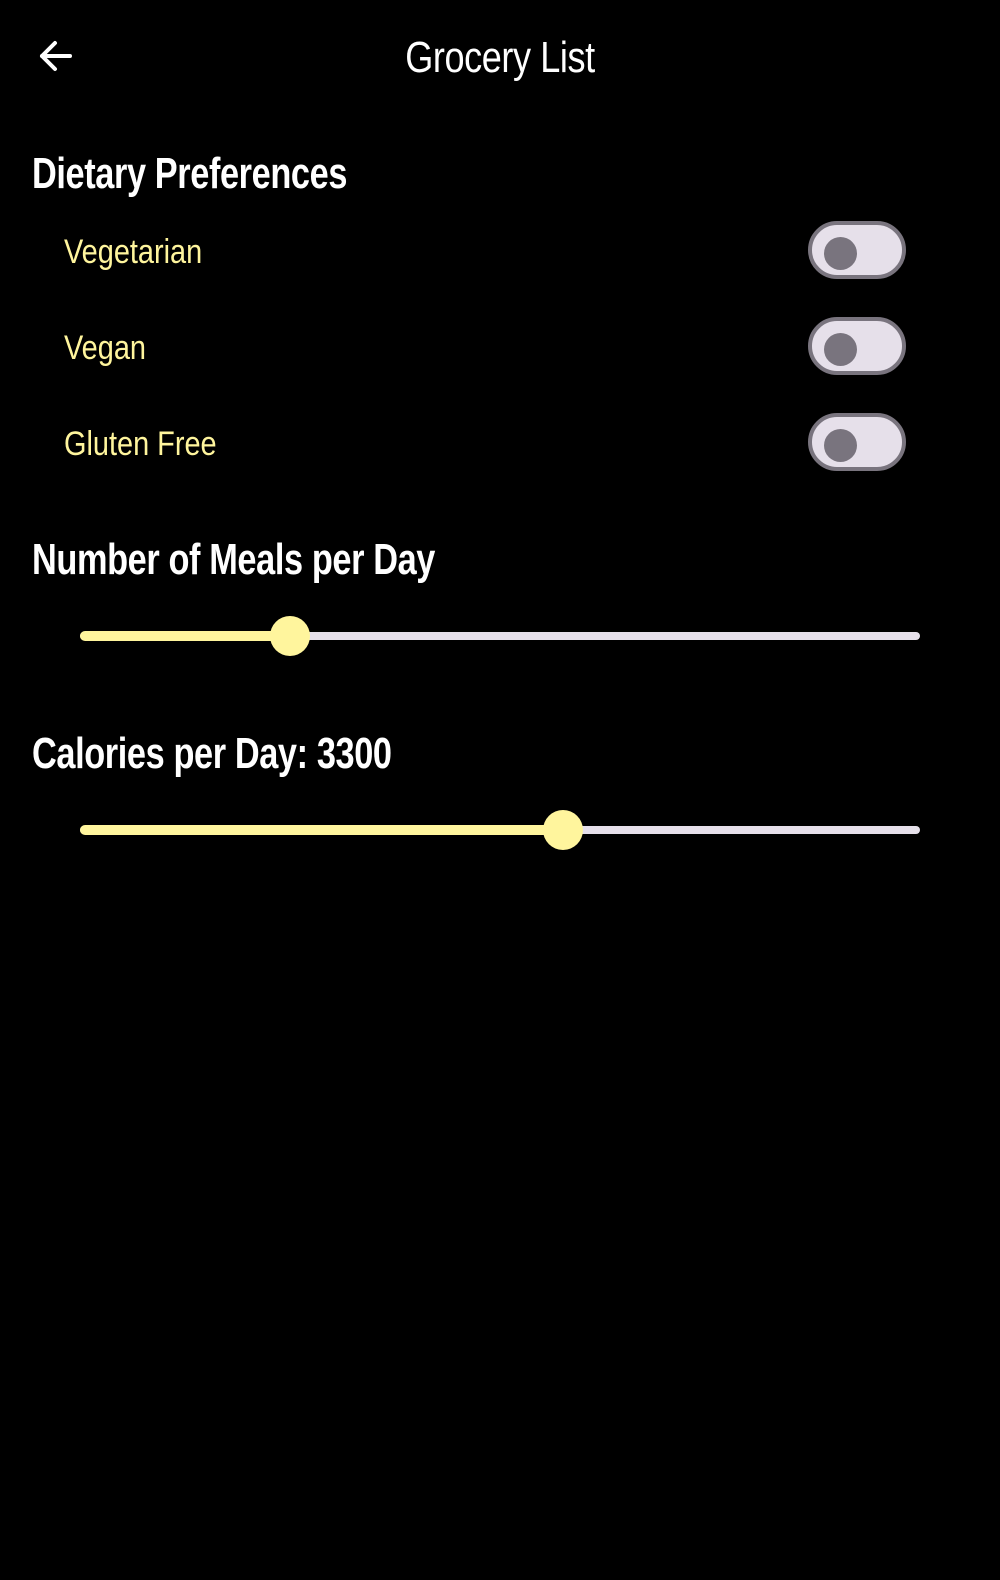  What do you see at coordinates (500, 252) in the screenshot?
I see `pref-row-vegetarian: Vegetarian` at bounding box center [500, 252].